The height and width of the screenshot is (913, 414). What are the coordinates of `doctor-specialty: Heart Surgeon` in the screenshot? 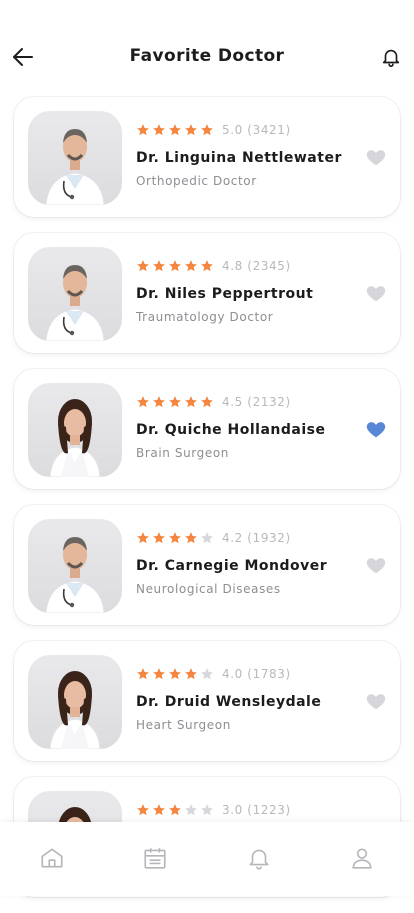 It's located at (183, 725).